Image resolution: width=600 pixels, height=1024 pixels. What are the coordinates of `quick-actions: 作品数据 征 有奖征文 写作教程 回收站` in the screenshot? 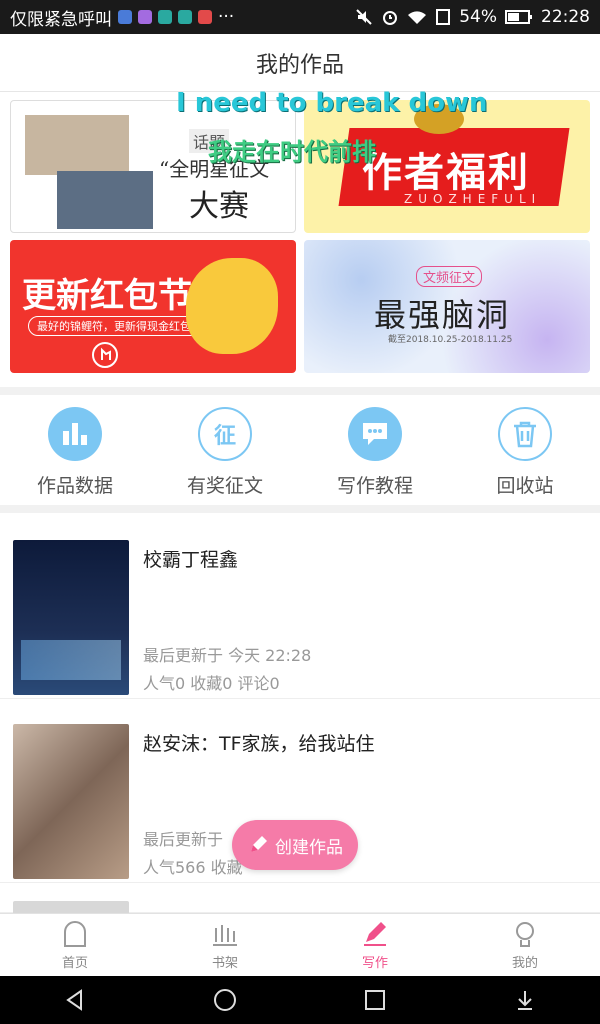 It's located at (300, 450).